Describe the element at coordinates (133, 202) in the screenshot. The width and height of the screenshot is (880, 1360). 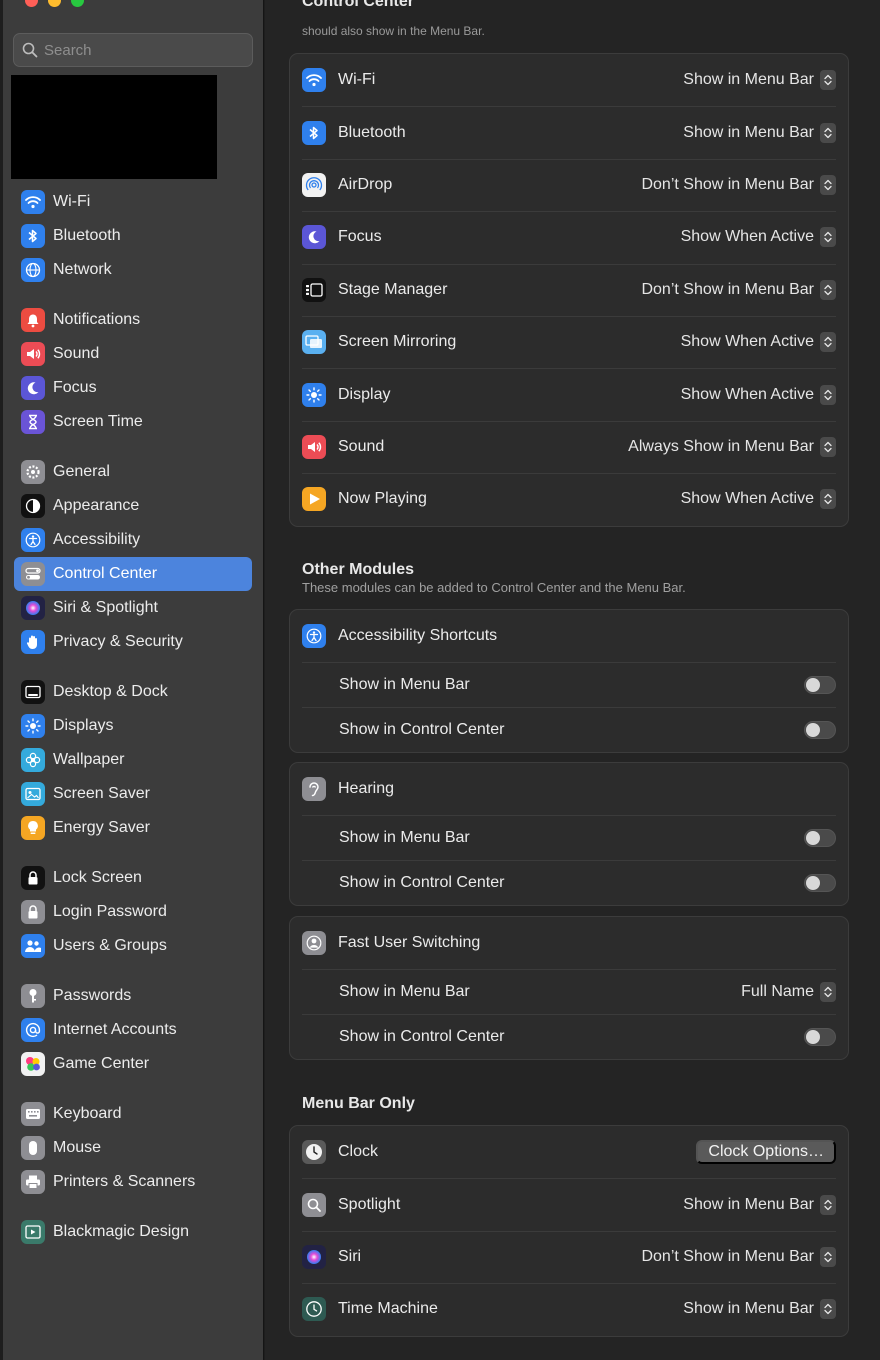
I see `sidebar-item-wi-fi: Wi-Fi` at that location.